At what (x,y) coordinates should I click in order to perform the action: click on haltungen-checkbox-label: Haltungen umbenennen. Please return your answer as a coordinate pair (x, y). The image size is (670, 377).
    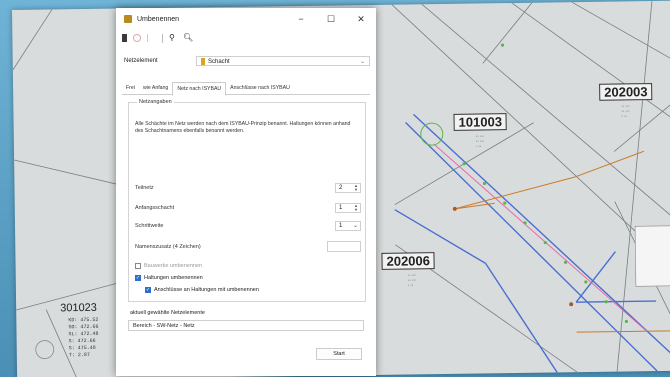
    Looking at the image, I should click on (173, 278).